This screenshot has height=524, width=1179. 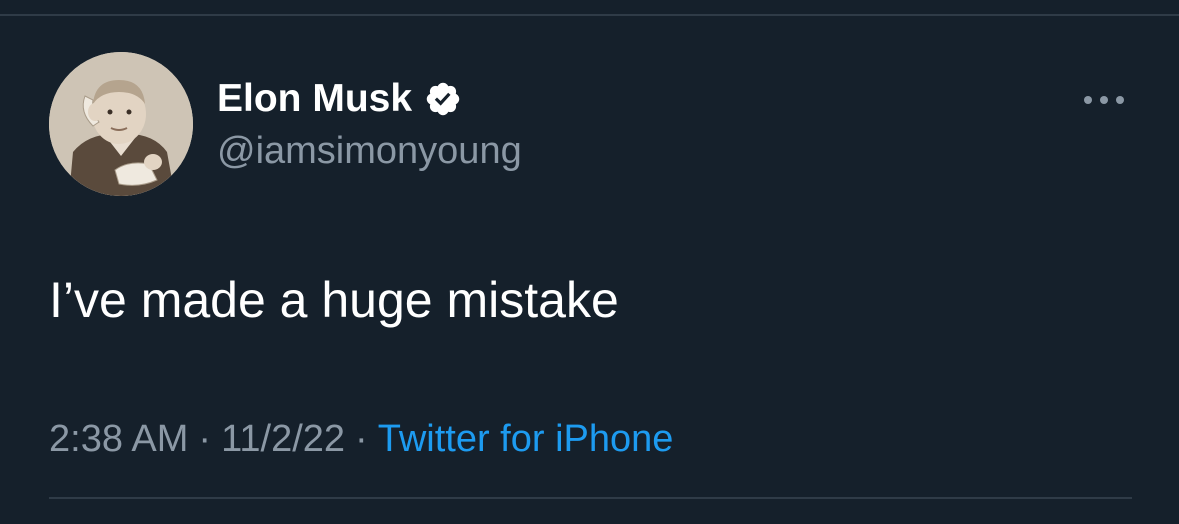 I want to click on avatar-photo, so click(x=121, y=124).